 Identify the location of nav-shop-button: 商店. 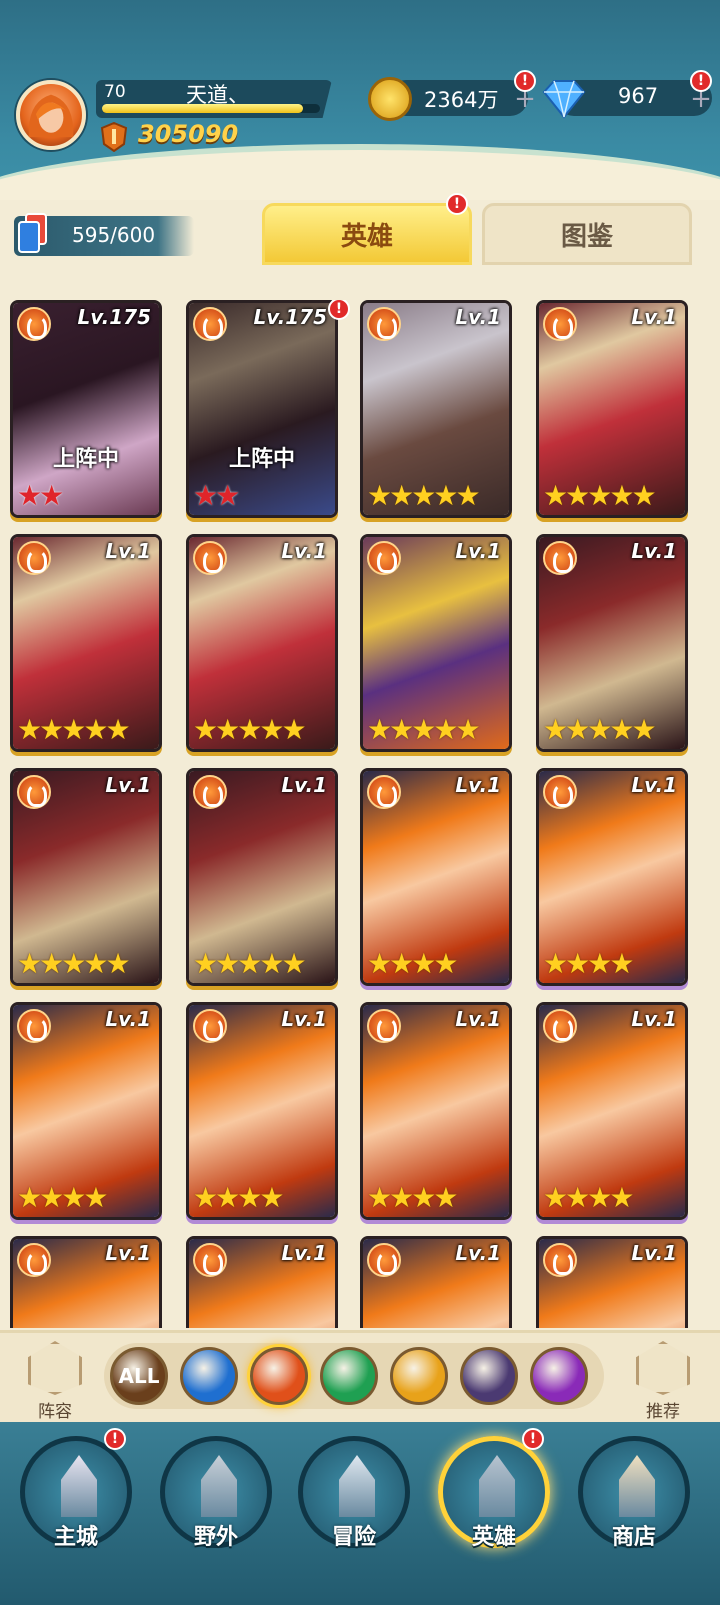
(634, 1493).